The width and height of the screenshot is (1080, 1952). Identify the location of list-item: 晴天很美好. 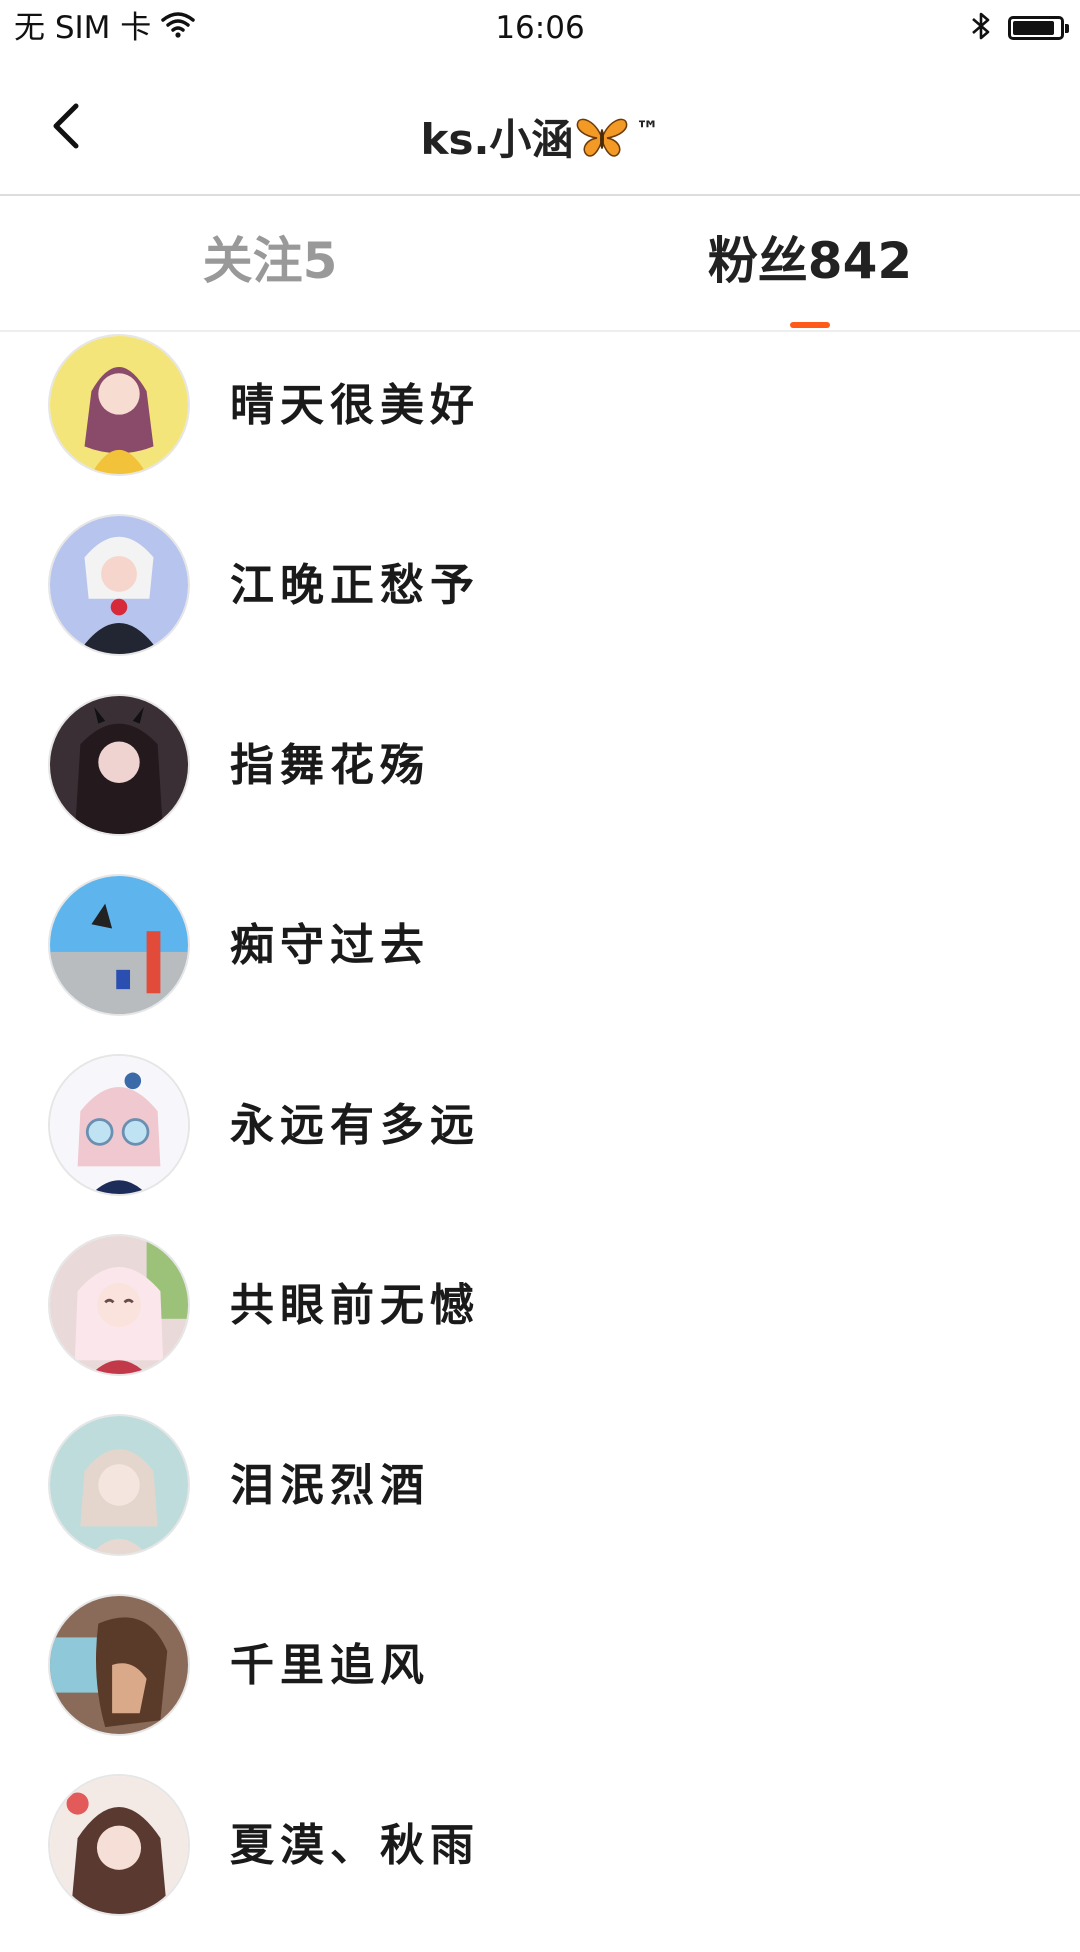
(540, 422).